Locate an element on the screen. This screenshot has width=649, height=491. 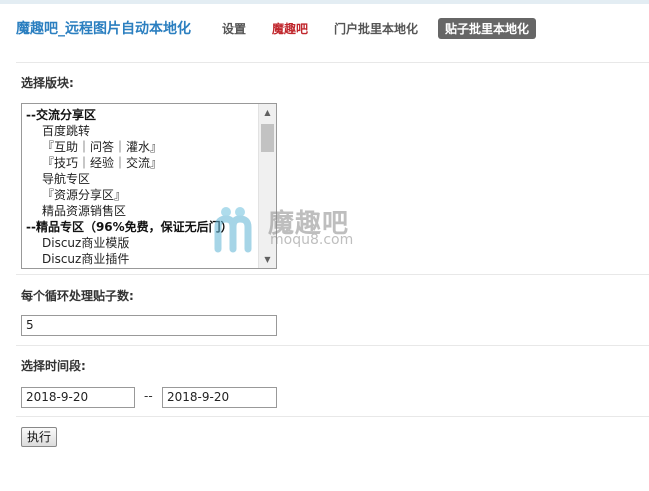
nav-menu: 设置 魔趣吧 门户批里本地化 贴子批里本地化 is located at coordinates (383, 28).